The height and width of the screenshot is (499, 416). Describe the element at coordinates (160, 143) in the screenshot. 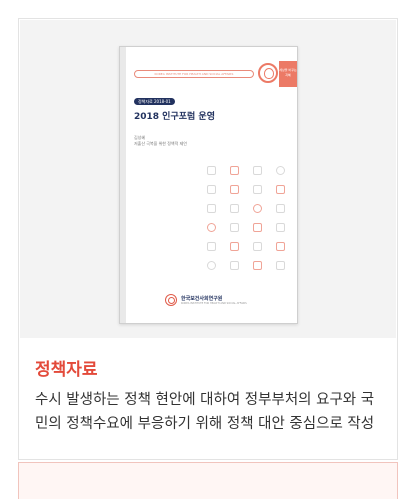

I see `cover-subtitle: 저출산 극복을 위한 정책적 제언` at that location.